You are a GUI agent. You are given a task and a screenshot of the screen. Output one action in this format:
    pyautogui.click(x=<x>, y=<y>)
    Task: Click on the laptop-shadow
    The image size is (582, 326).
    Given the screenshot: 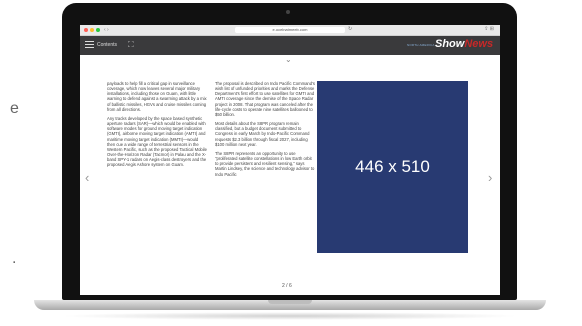 What is the action you would take?
    pyautogui.click(x=290, y=316)
    